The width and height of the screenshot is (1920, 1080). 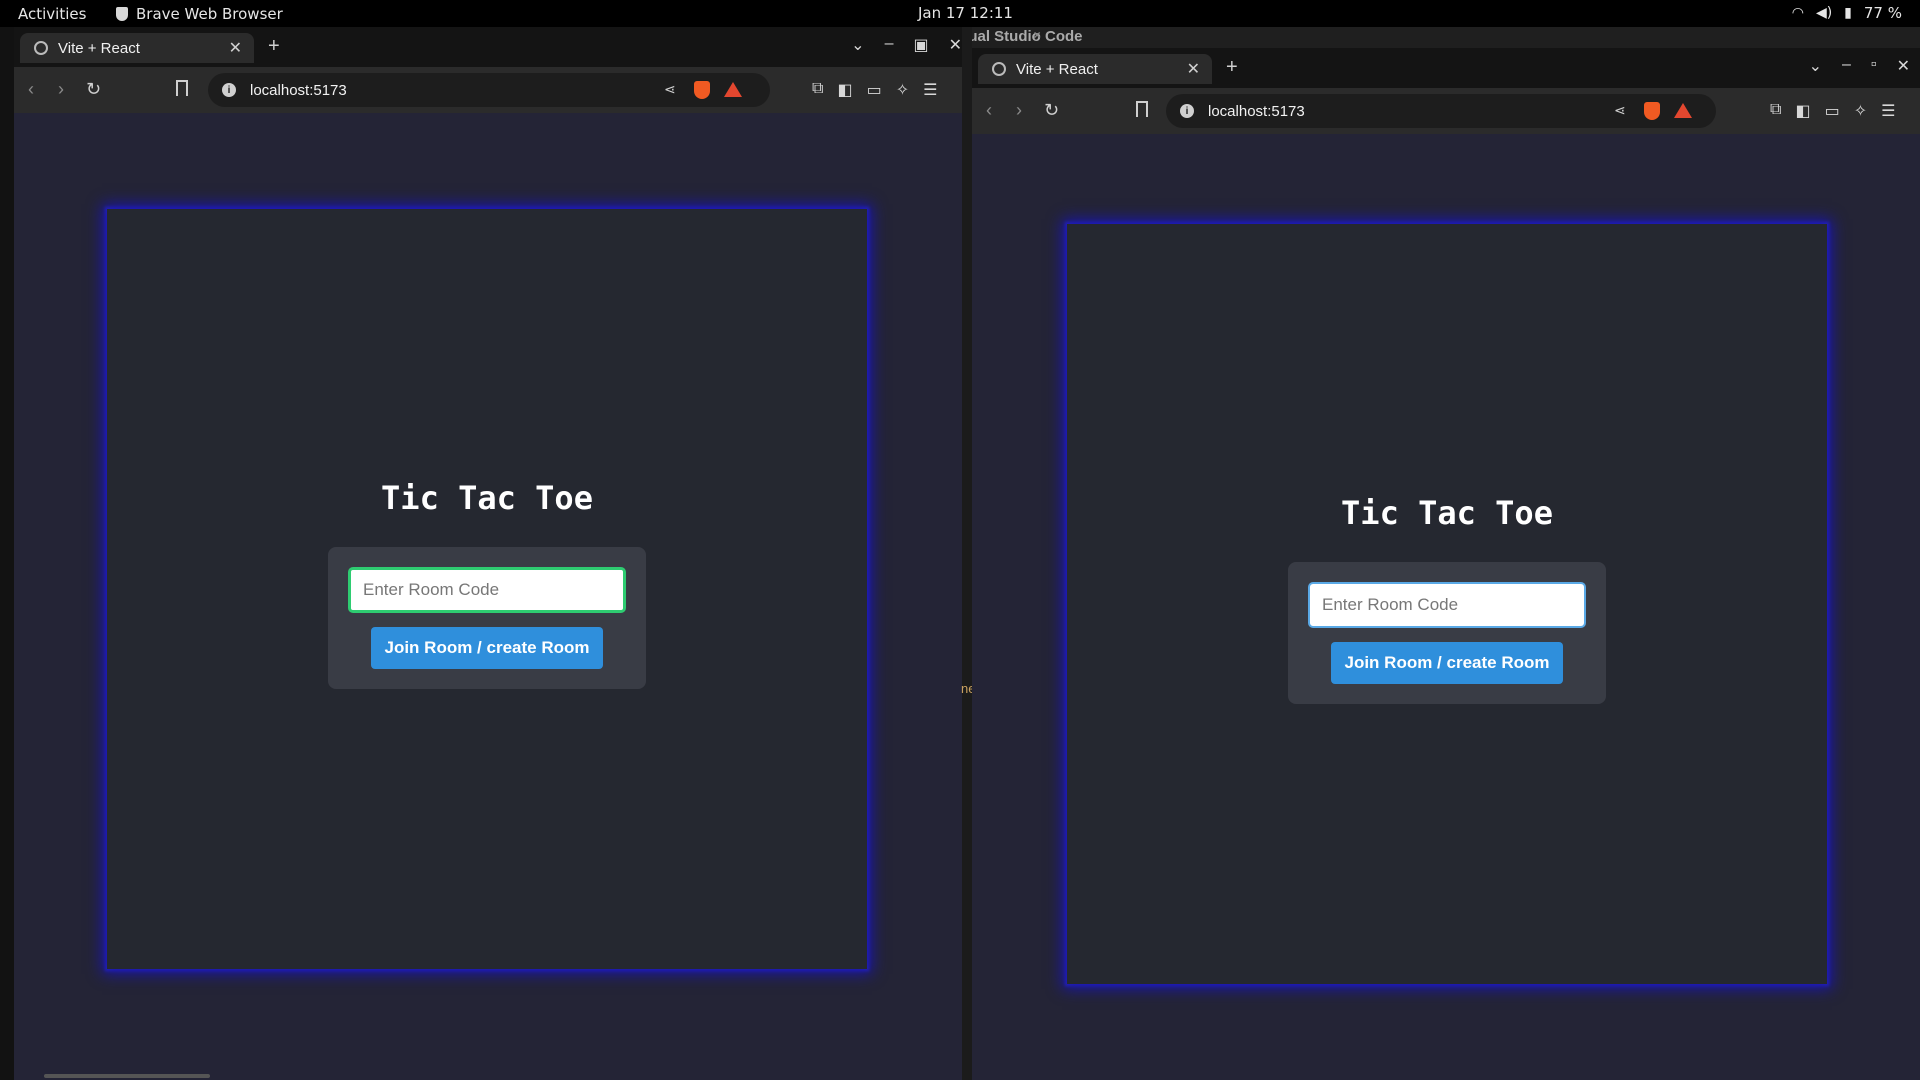 What do you see at coordinates (1797, 13) in the screenshot?
I see `wifi-icon: ◠` at bounding box center [1797, 13].